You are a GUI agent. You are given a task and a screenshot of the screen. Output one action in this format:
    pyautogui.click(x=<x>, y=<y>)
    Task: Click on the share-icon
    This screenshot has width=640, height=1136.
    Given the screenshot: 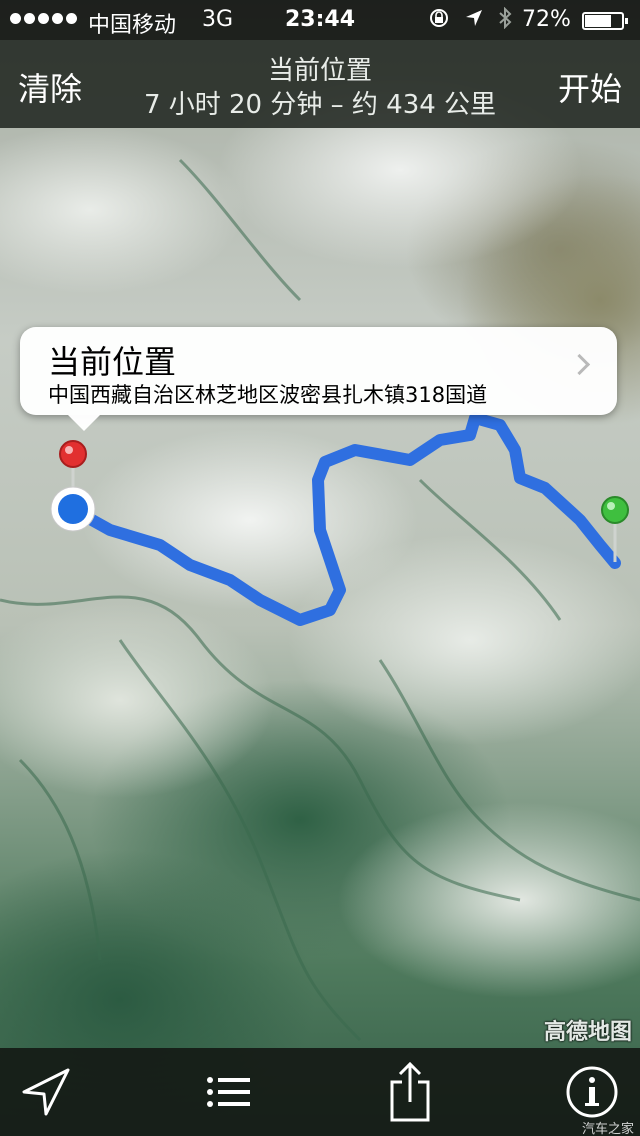 What is the action you would take?
    pyautogui.click(x=410, y=1091)
    